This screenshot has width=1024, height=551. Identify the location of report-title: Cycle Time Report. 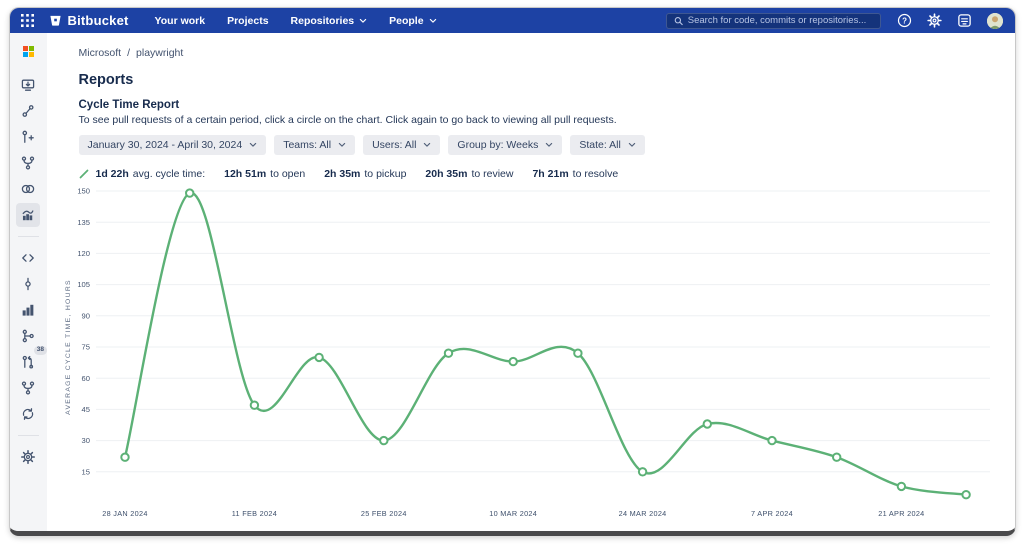
(129, 105).